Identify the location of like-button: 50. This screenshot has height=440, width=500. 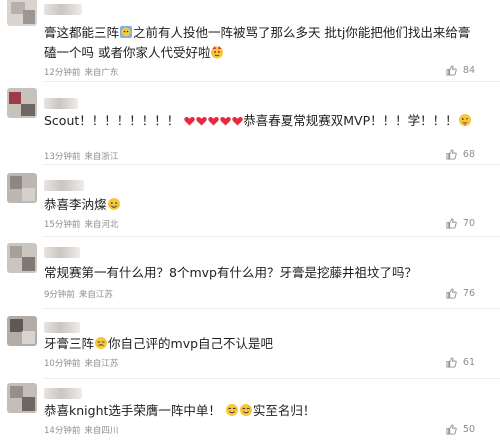
(460, 429).